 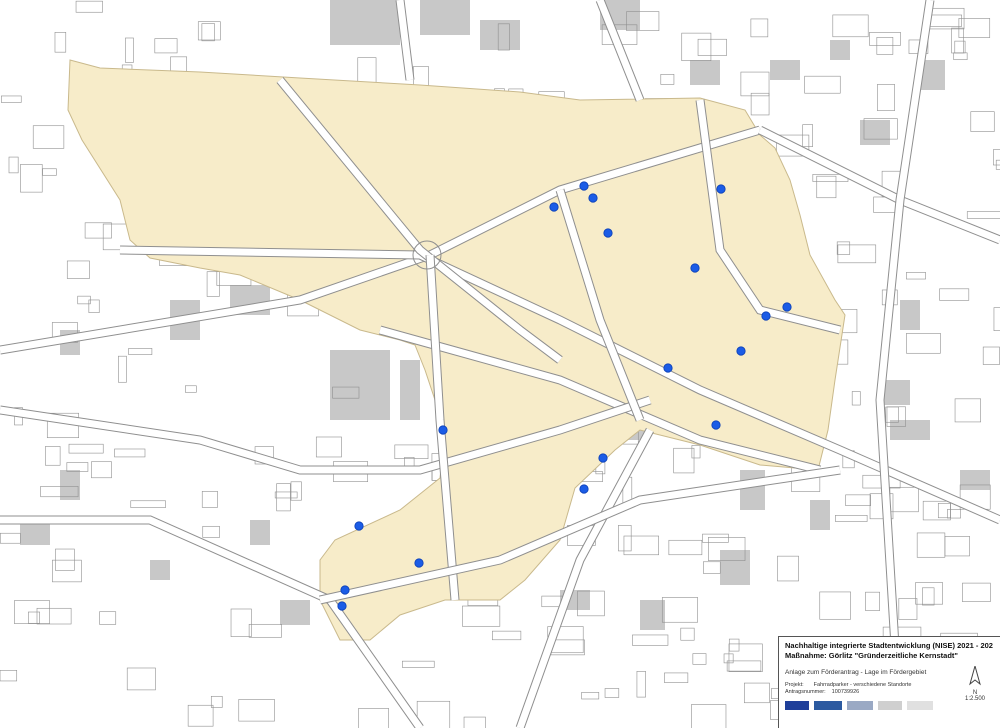 I want to click on application-value: 100739926, so click(x=845, y=692).